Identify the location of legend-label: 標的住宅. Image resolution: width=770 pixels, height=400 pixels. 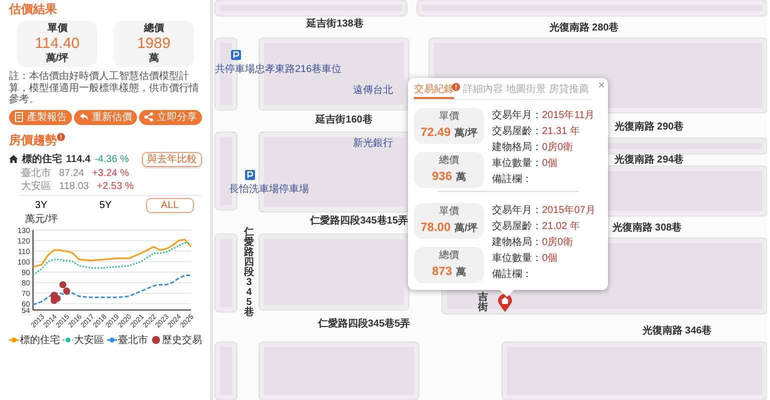
(40, 340).